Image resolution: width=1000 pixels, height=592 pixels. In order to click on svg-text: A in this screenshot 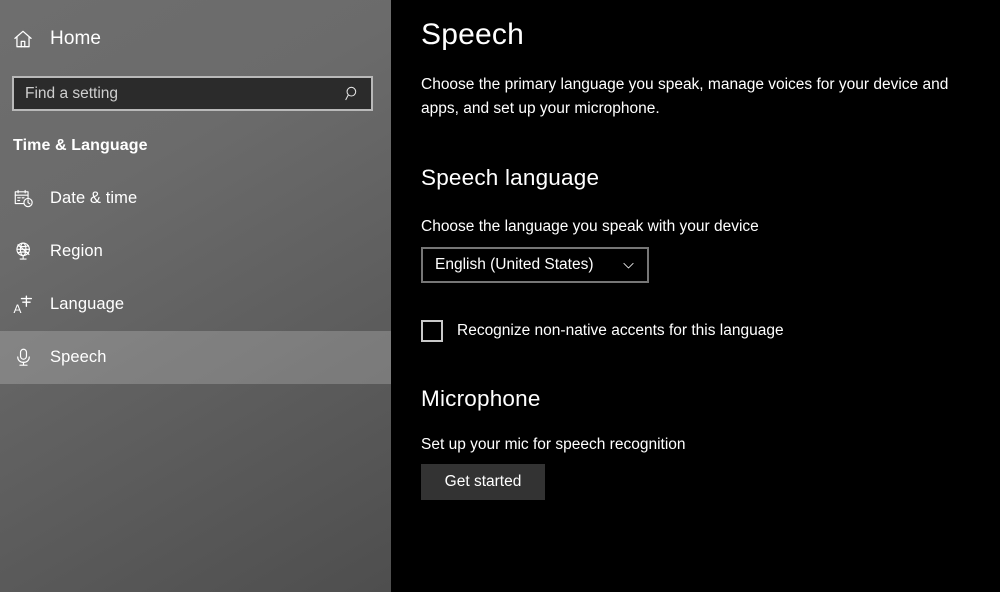, I will do `click(17, 308)`.